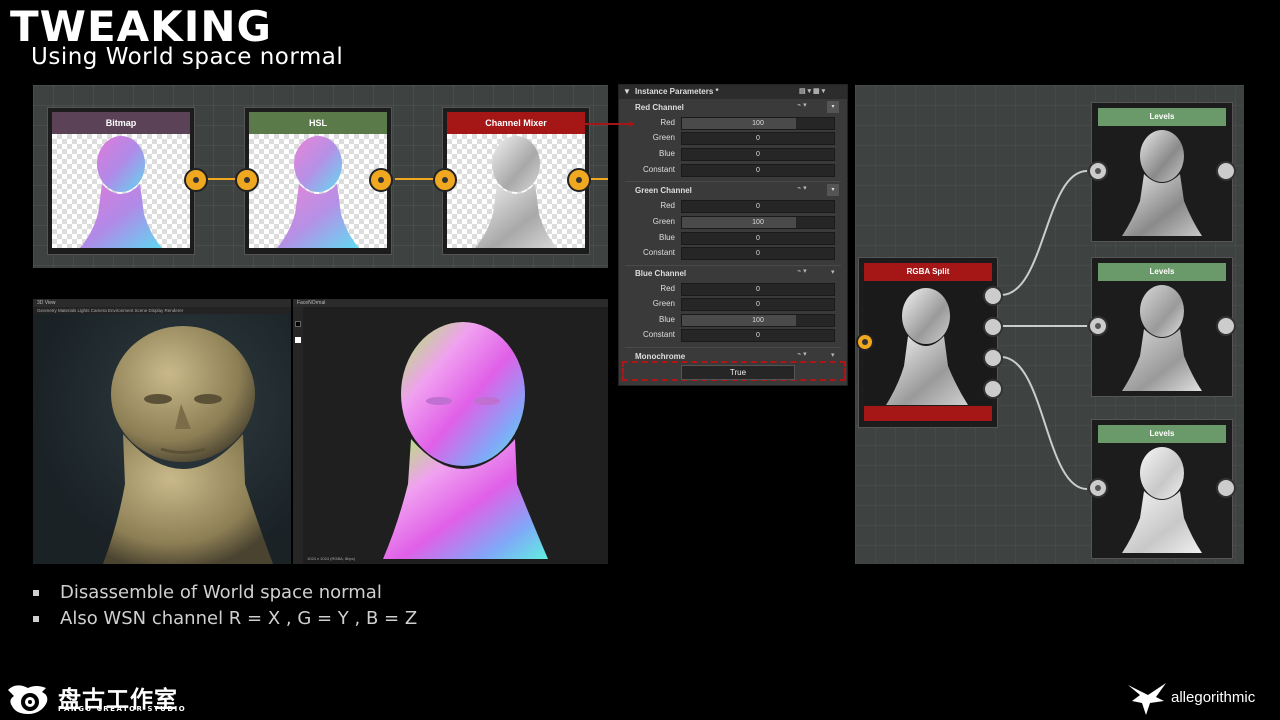  I want to click on bitmap-thumbnail, so click(121, 191).